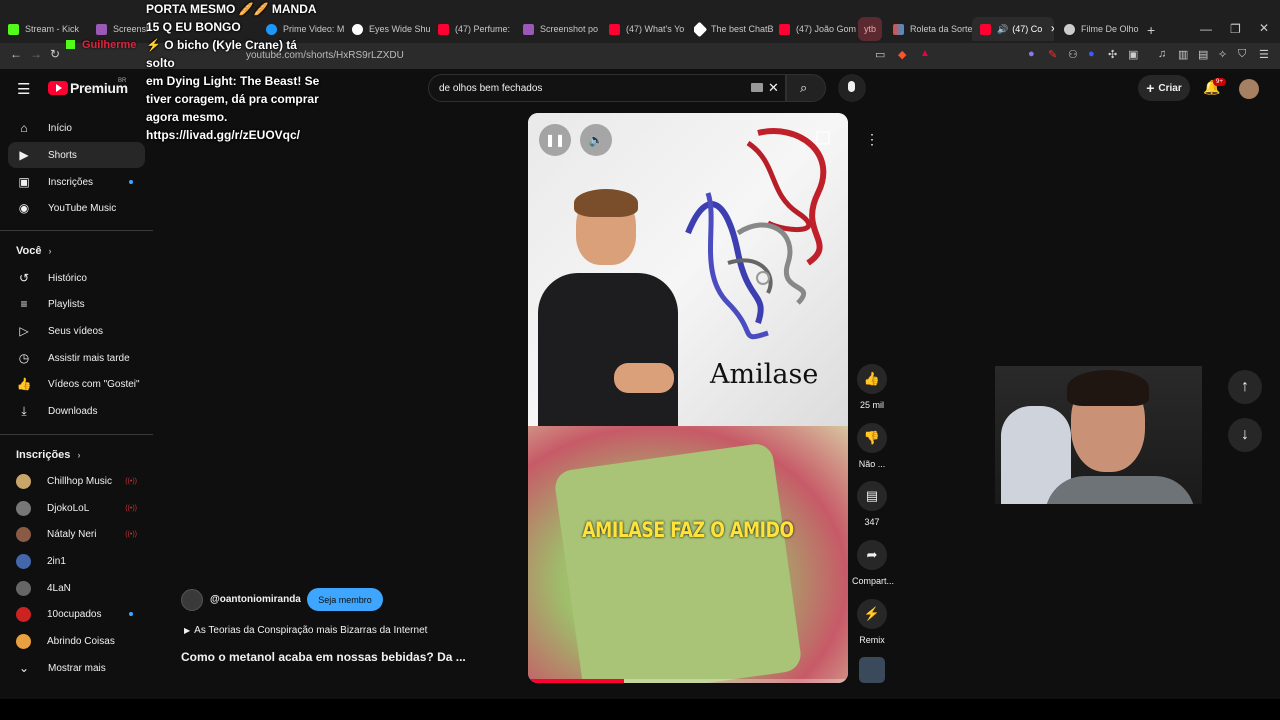 The width and height of the screenshot is (1280, 720). What do you see at coordinates (649, 29) in the screenshot?
I see `browser-tab: (47) What's Yo` at bounding box center [649, 29].